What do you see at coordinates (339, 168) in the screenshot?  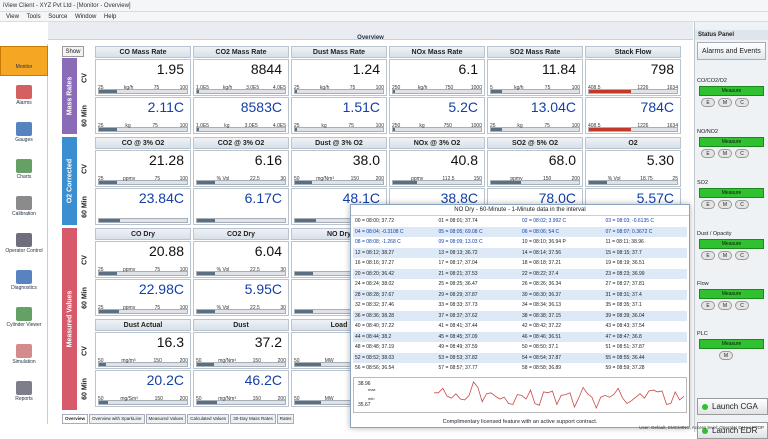 I see `value-cell: 38.0 50 mg/Nm³ 150 200` at bounding box center [339, 168].